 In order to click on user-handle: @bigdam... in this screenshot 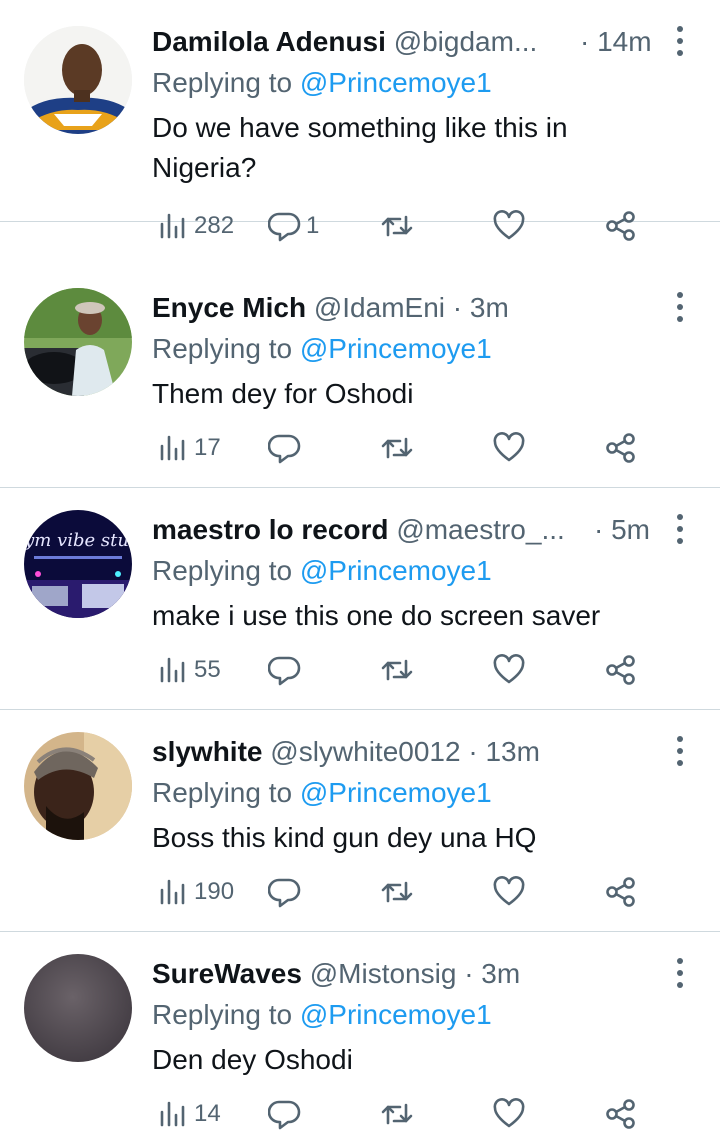, I will do `click(466, 41)`.